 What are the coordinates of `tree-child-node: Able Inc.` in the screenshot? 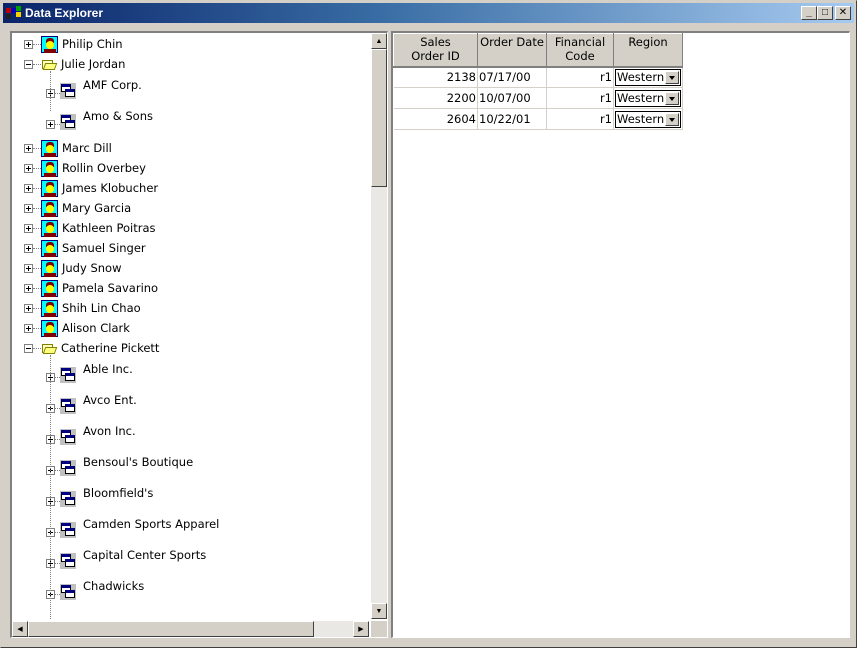 It's located at (89, 373).